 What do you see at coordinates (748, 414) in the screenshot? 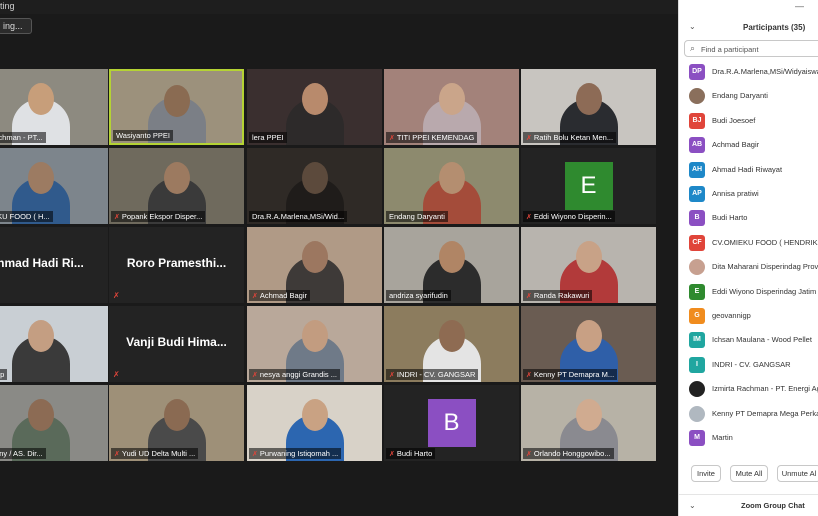
I see `participant-row: Kenny PT Demapra Mega Perkas` at bounding box center [748, 414].